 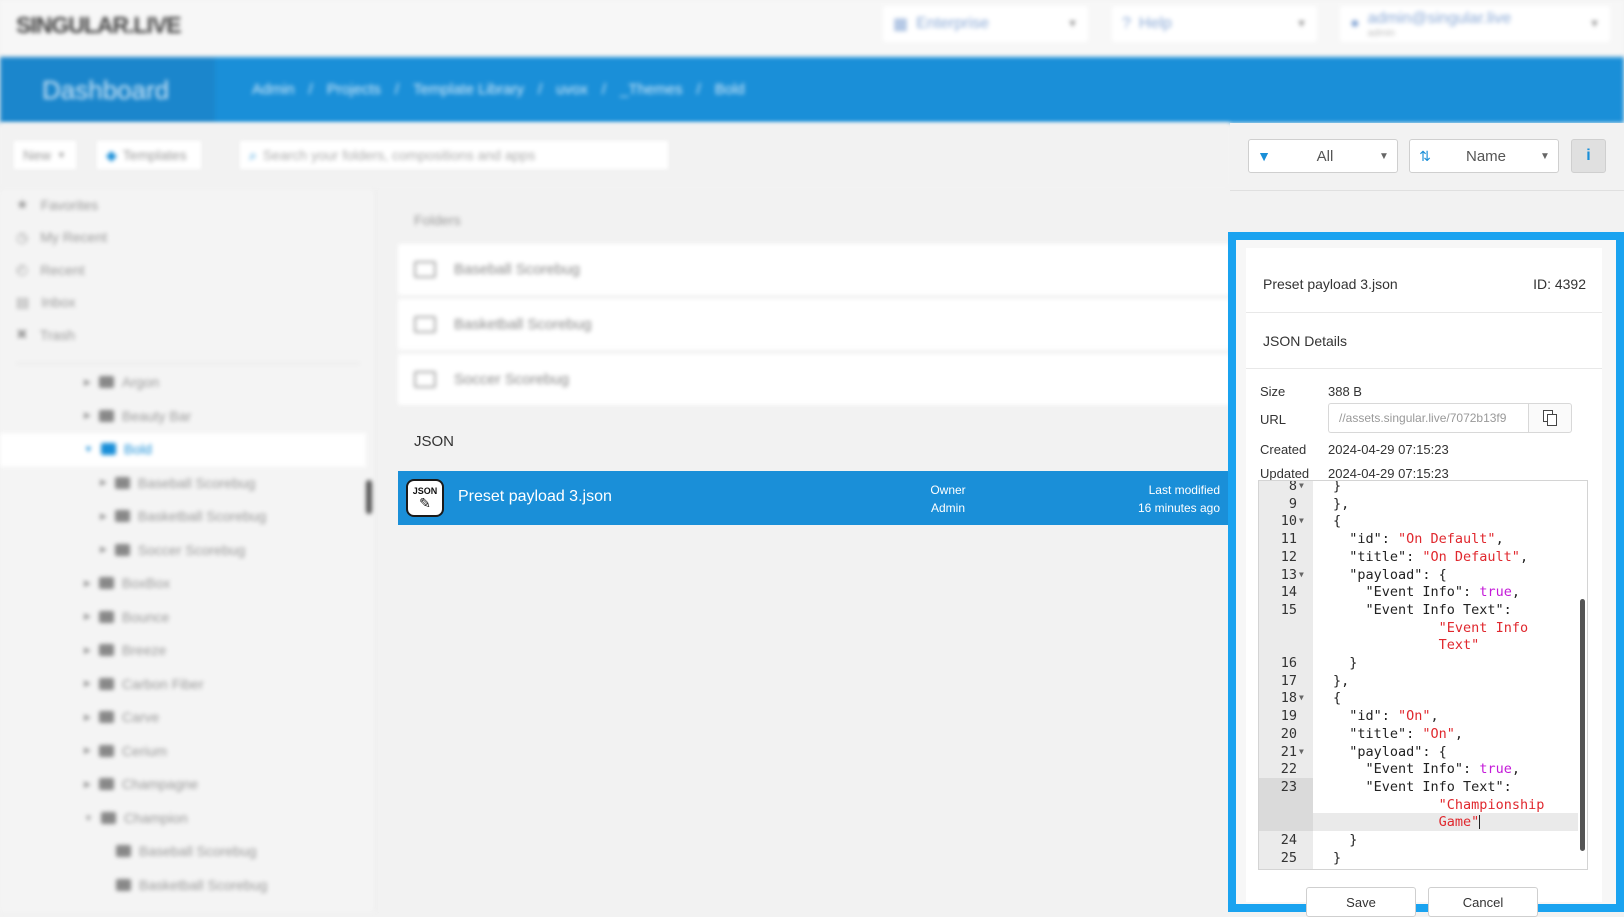 I want to click on copy-url-button, so click(x=1550, y=418).